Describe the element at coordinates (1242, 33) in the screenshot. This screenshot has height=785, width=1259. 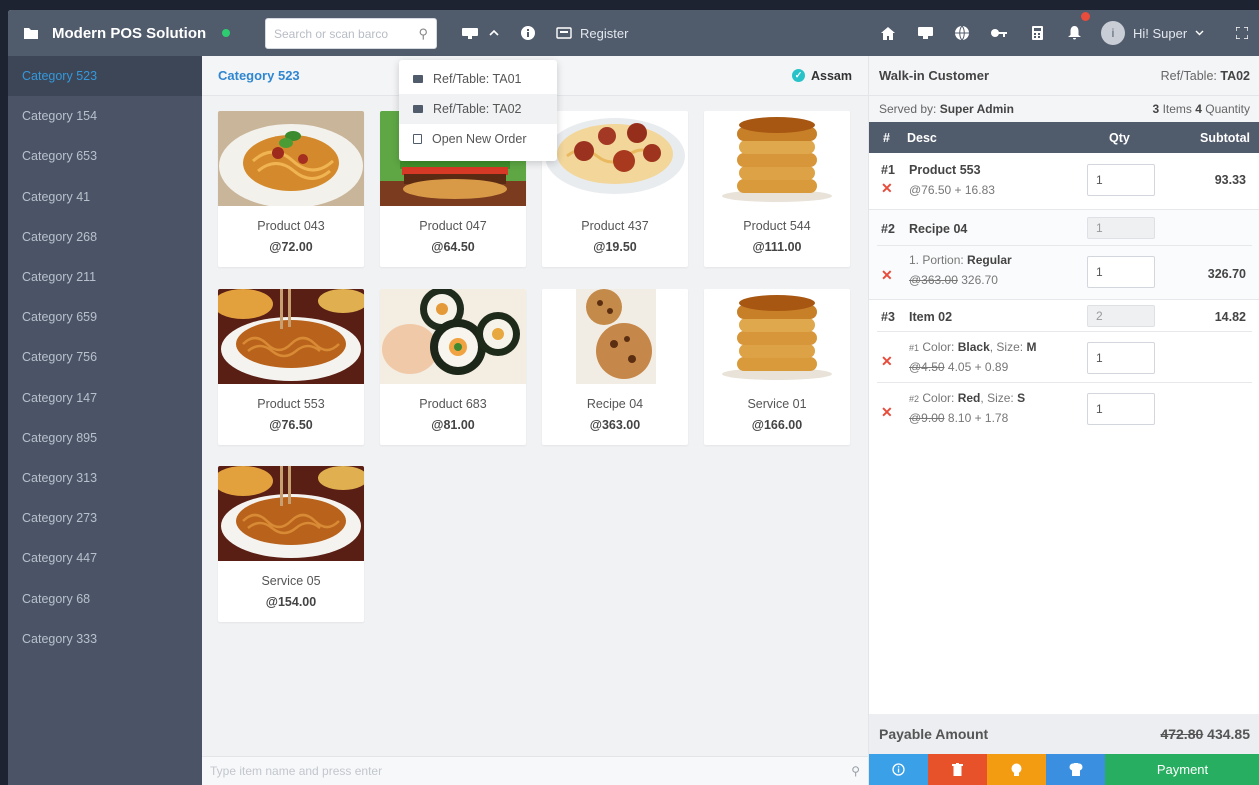
I see `expand-icon` at that location.